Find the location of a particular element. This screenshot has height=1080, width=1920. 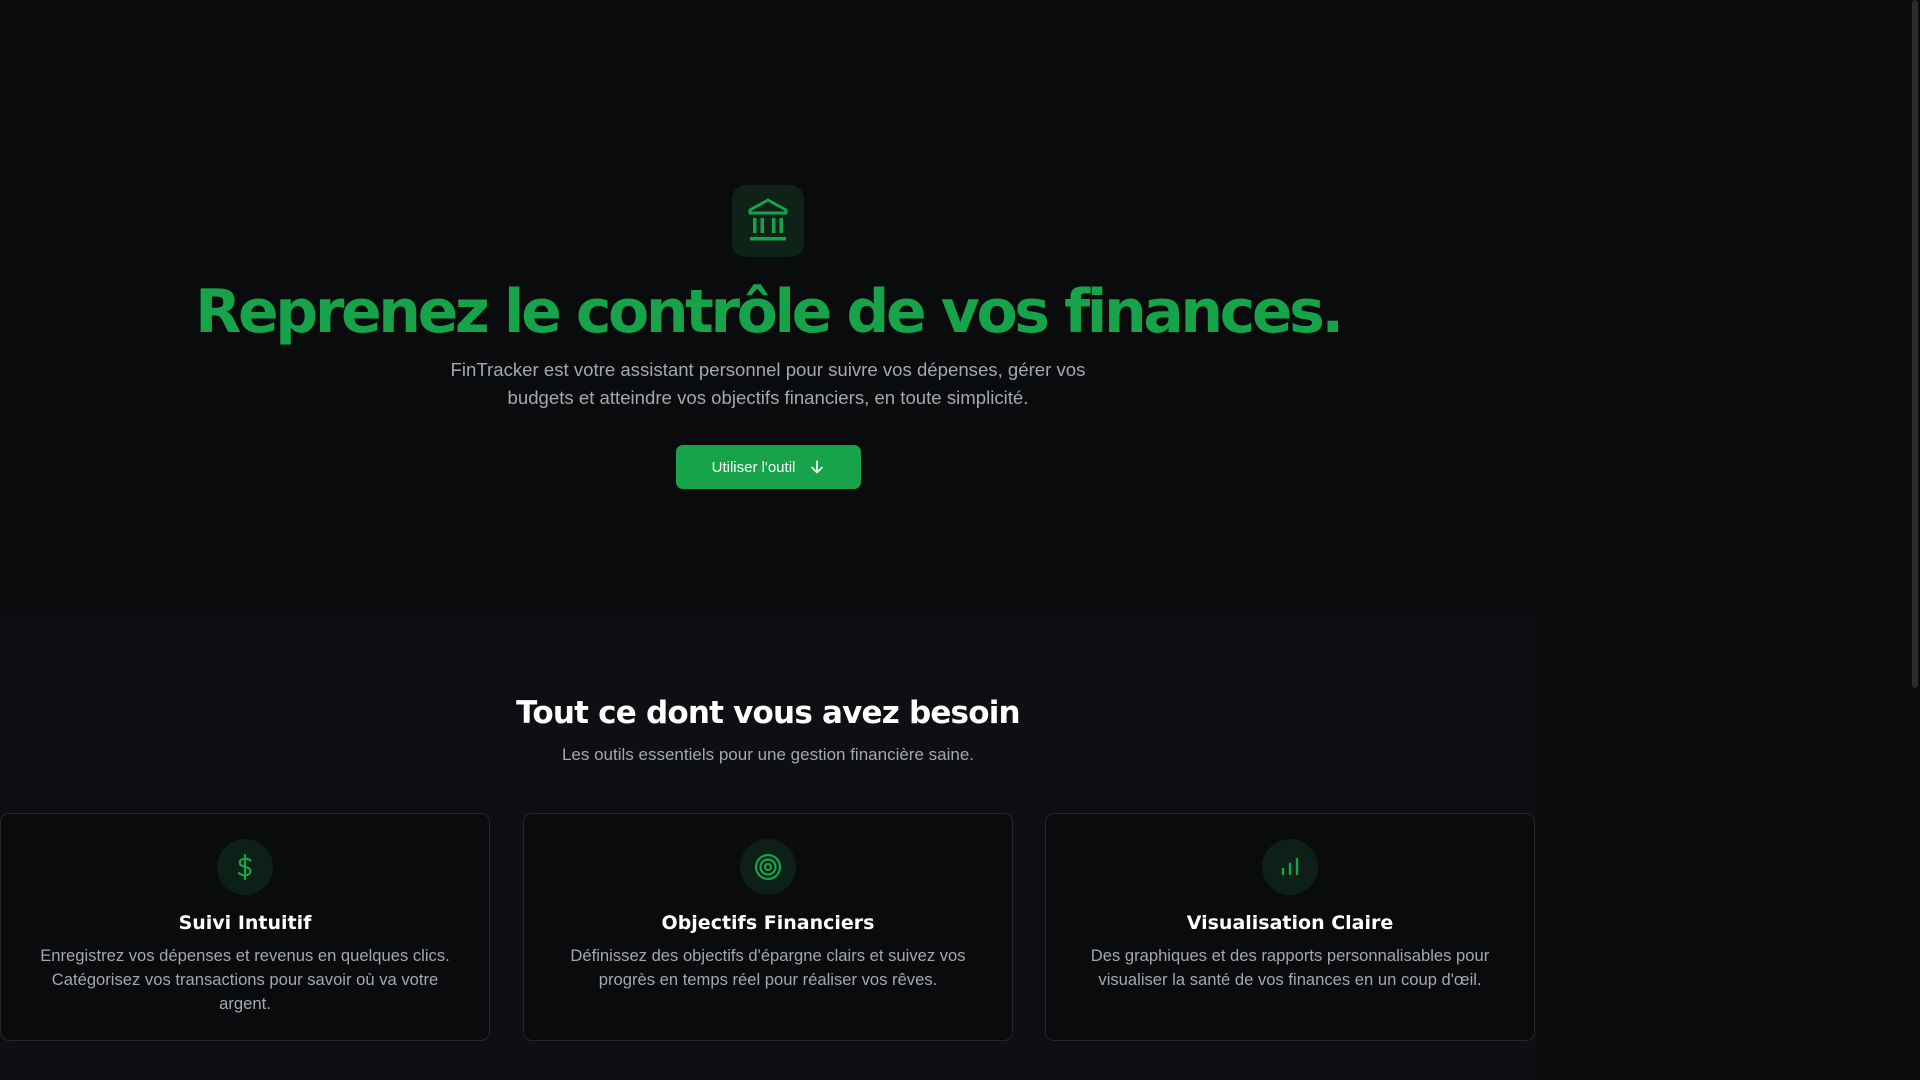

hero-title: Reprenez le contrôle de vos finances. is located at coordinates (769, 312).